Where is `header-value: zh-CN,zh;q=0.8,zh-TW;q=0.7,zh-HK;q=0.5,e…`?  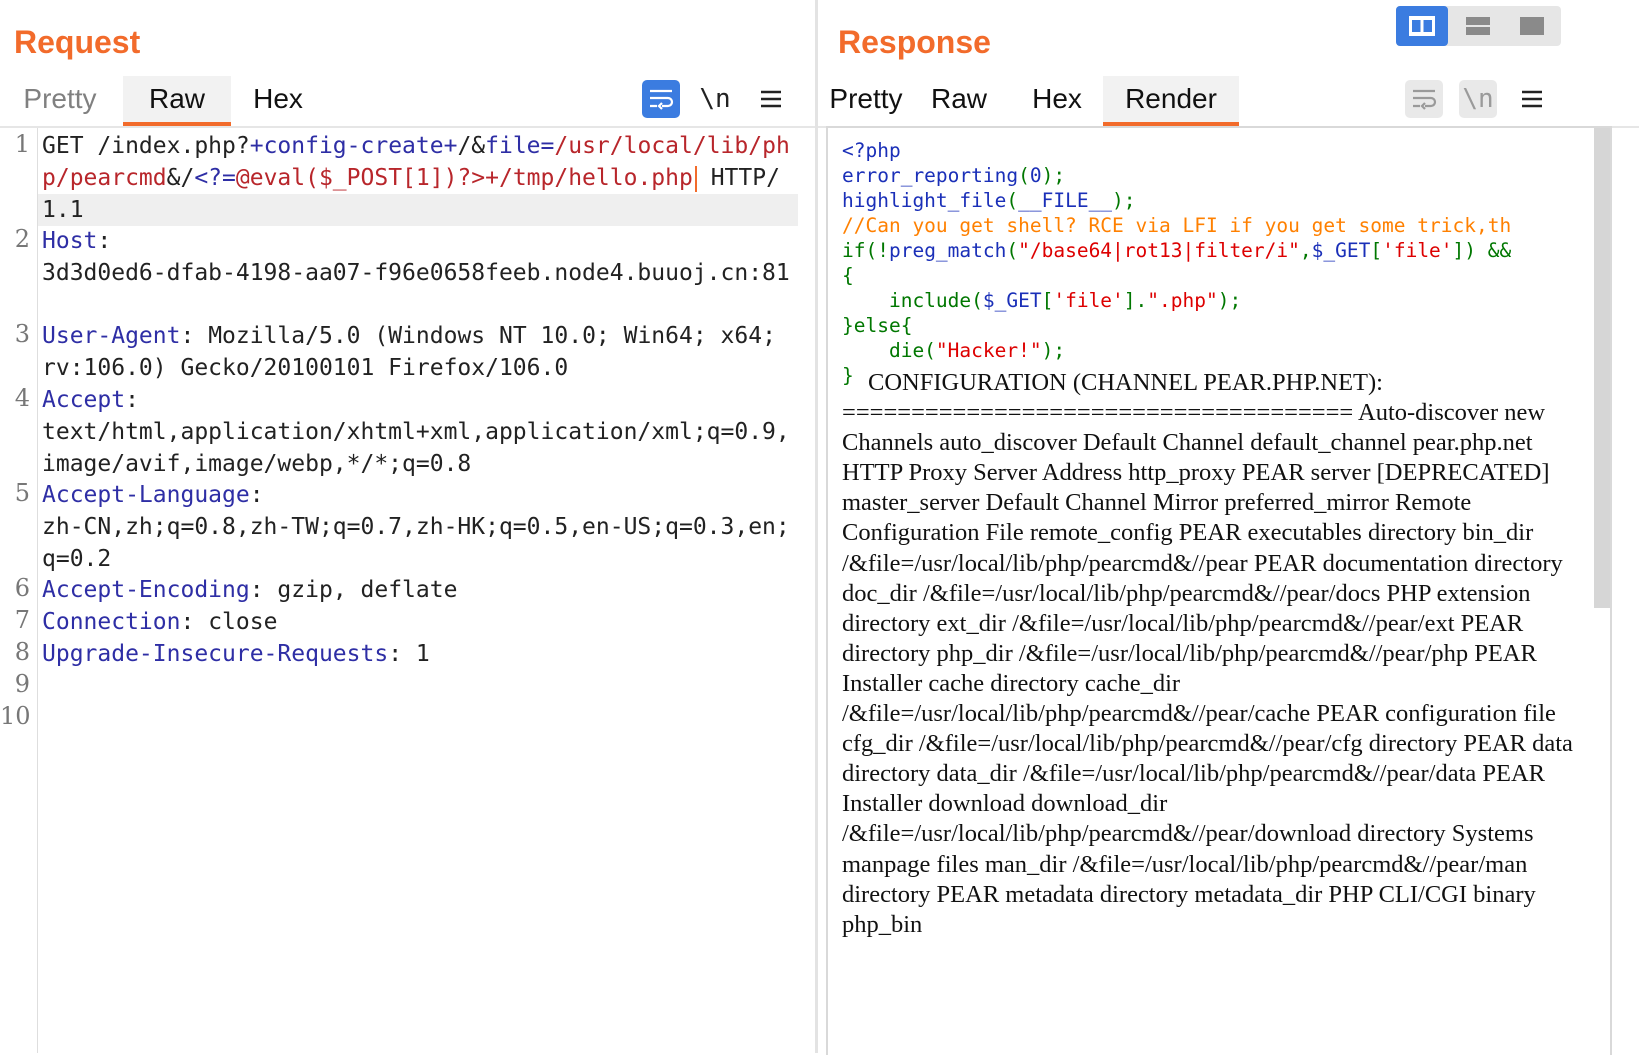 header-value: zh-CN,zh;q=0.8,zh-TW;q=0.7,zh-HK;q=0.5,e… is located at coordinates (416, 543).